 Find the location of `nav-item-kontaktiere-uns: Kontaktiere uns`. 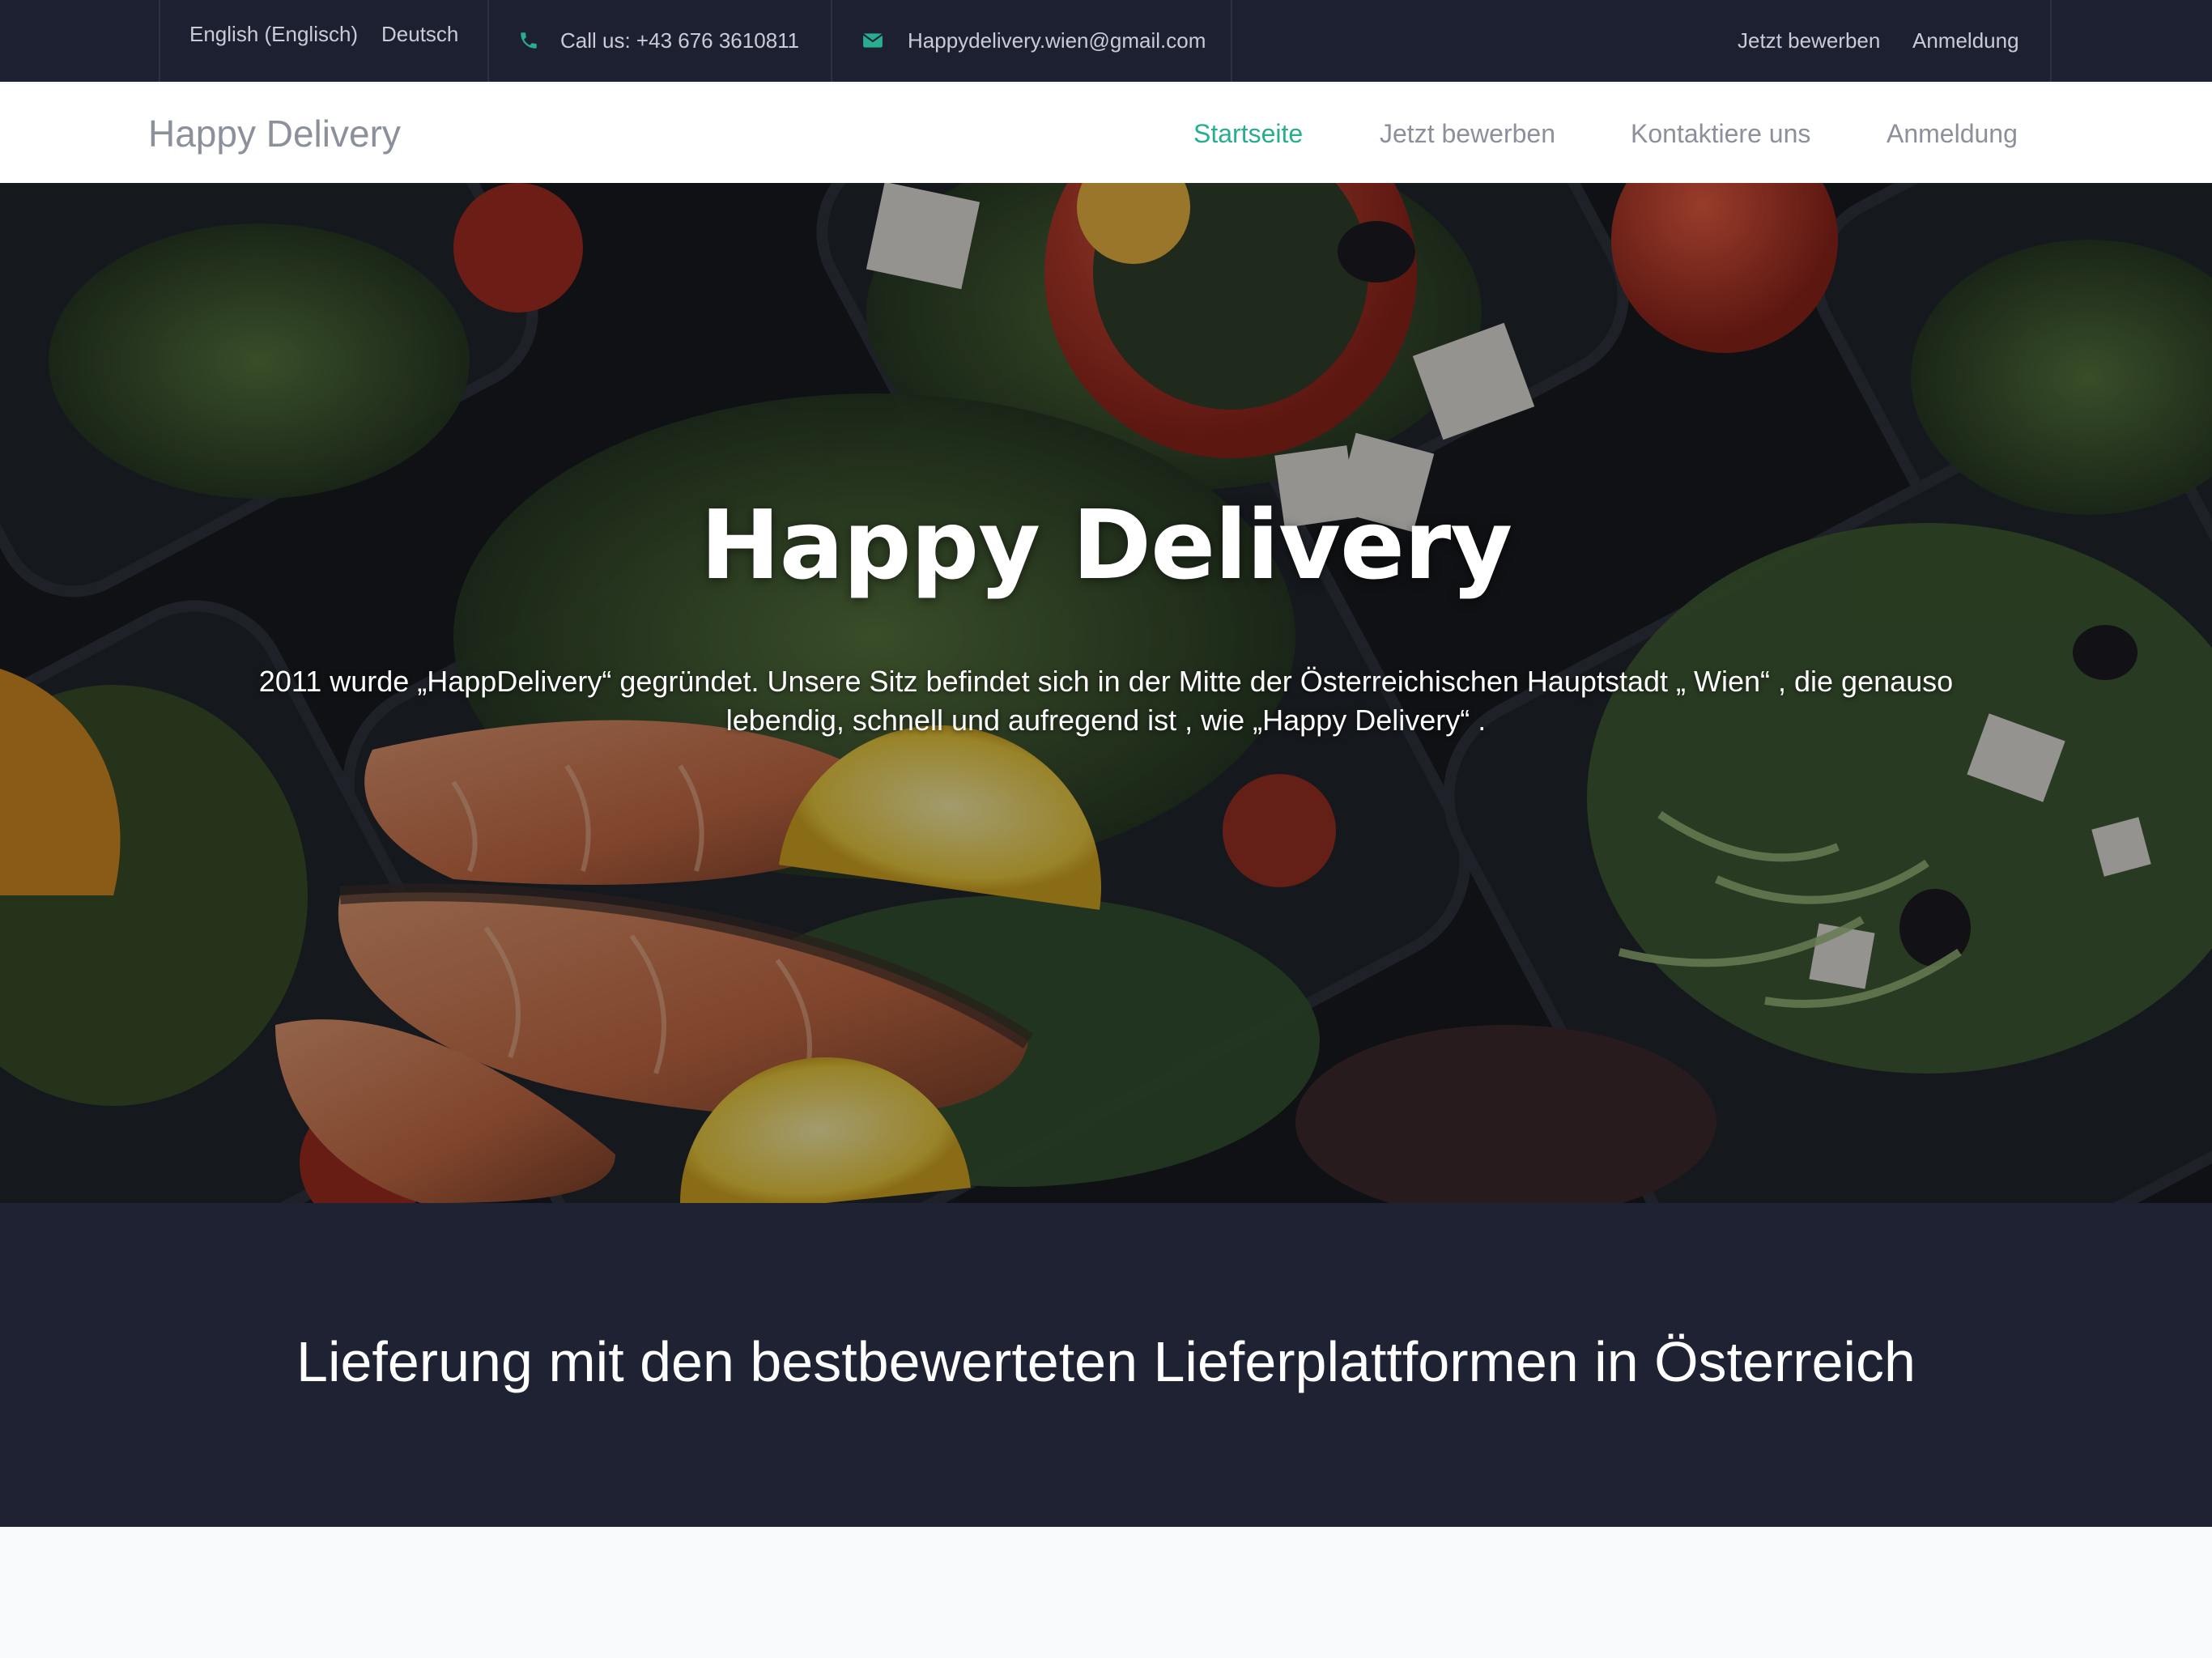

nav-item-kontaktiere-uns: Kontaktiere uns is located at coordinates (1721, 133).